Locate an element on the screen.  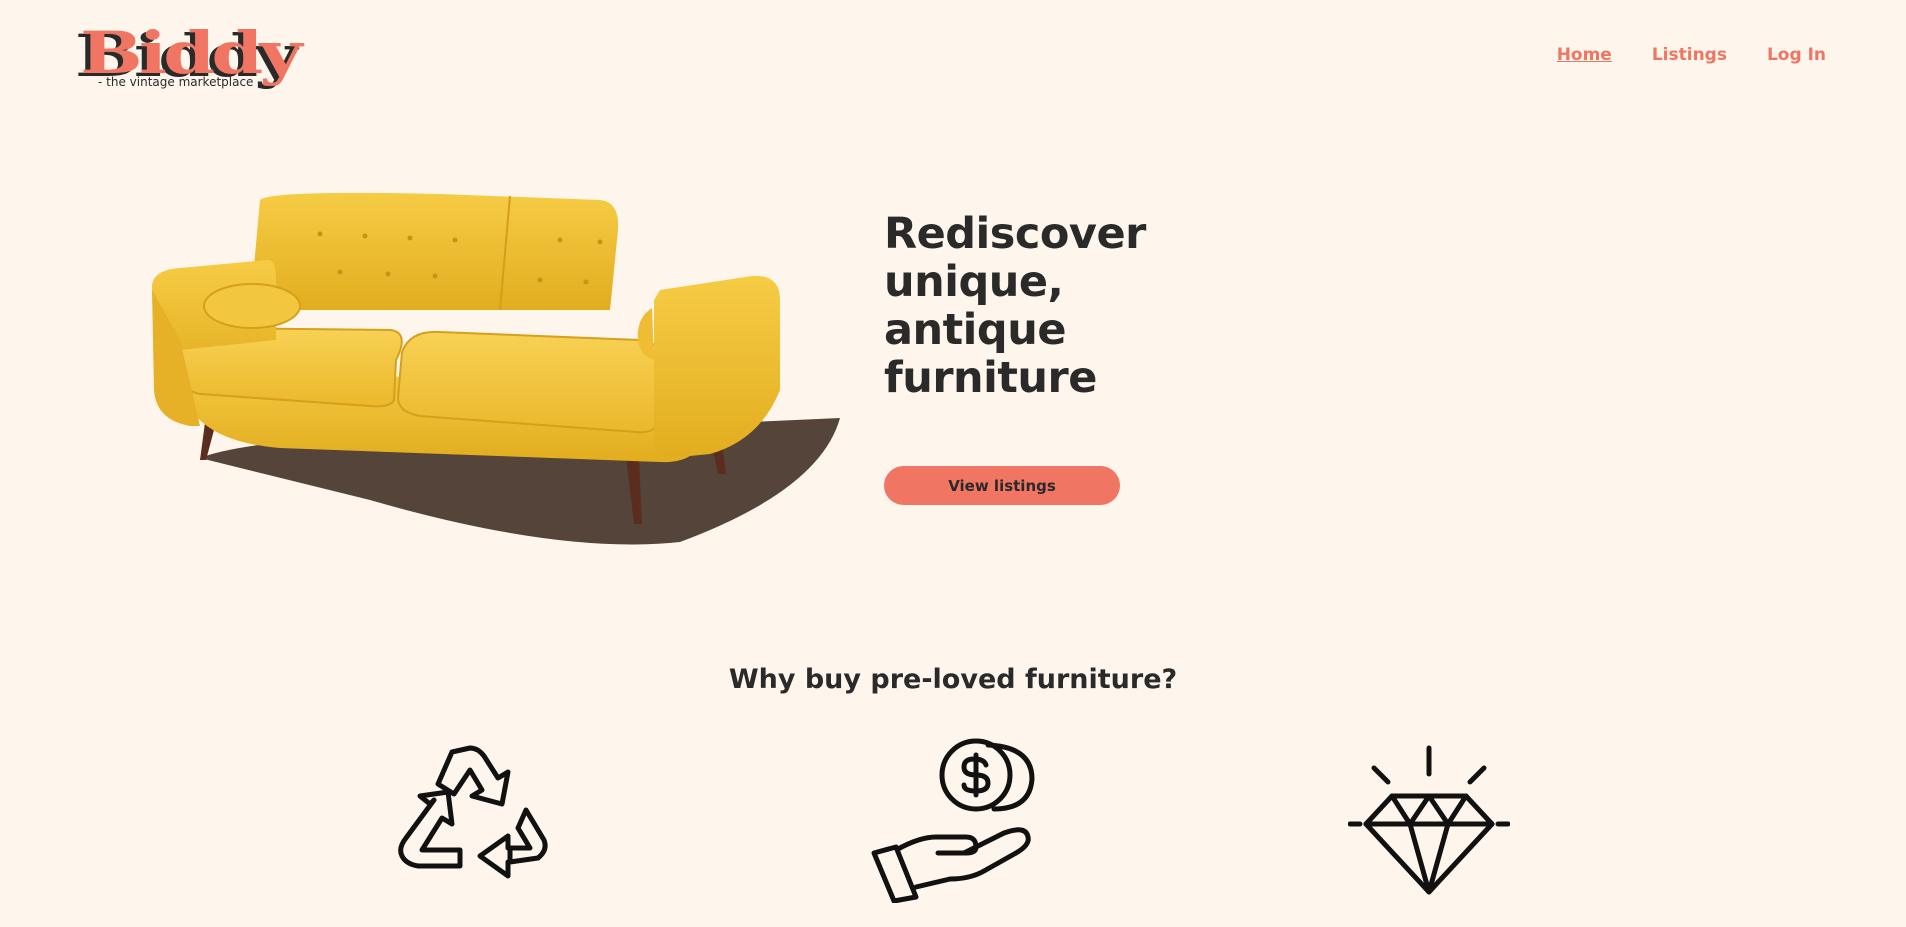
hero-title: Rediscover unique, antique furniture is located at coordinates (1015, 306).